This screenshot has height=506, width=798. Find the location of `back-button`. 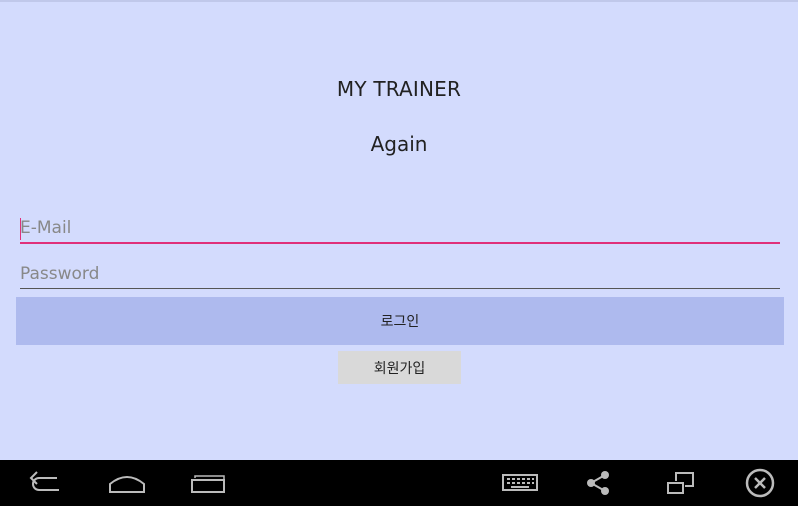

back-button is located at coordinates (45, 483).